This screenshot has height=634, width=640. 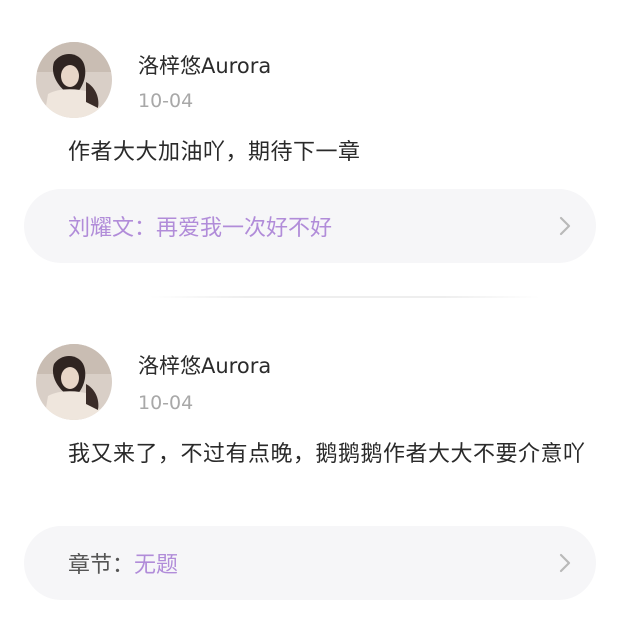 I want to click on reference-text: 再爱我一次好不好, so click(x=244, y=228).